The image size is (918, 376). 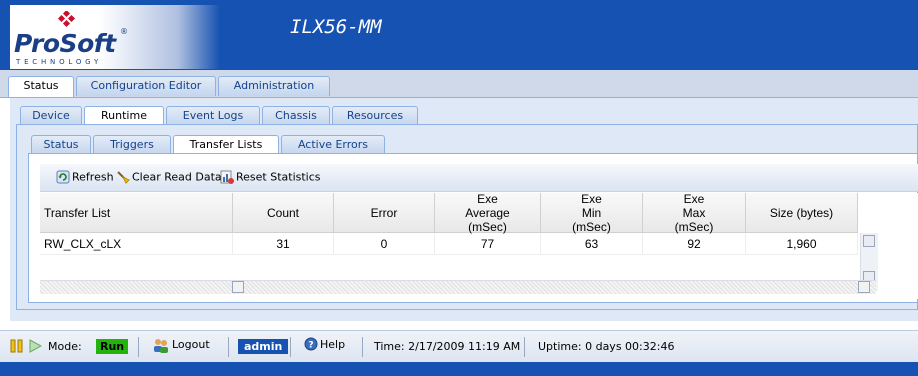 I want to click on tab-resources: Resources, so click(x=375, y=116).